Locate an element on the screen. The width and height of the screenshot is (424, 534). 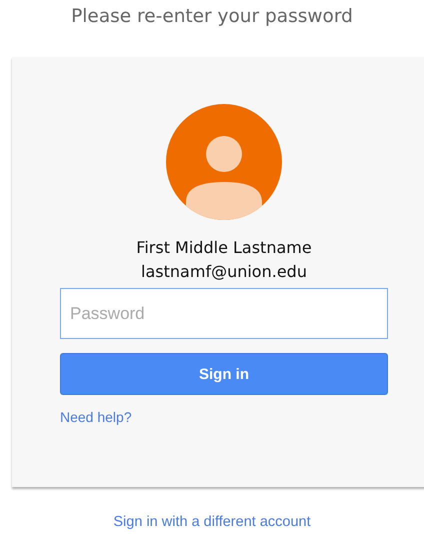
avatar-icon is located at coordinates (224, 162).